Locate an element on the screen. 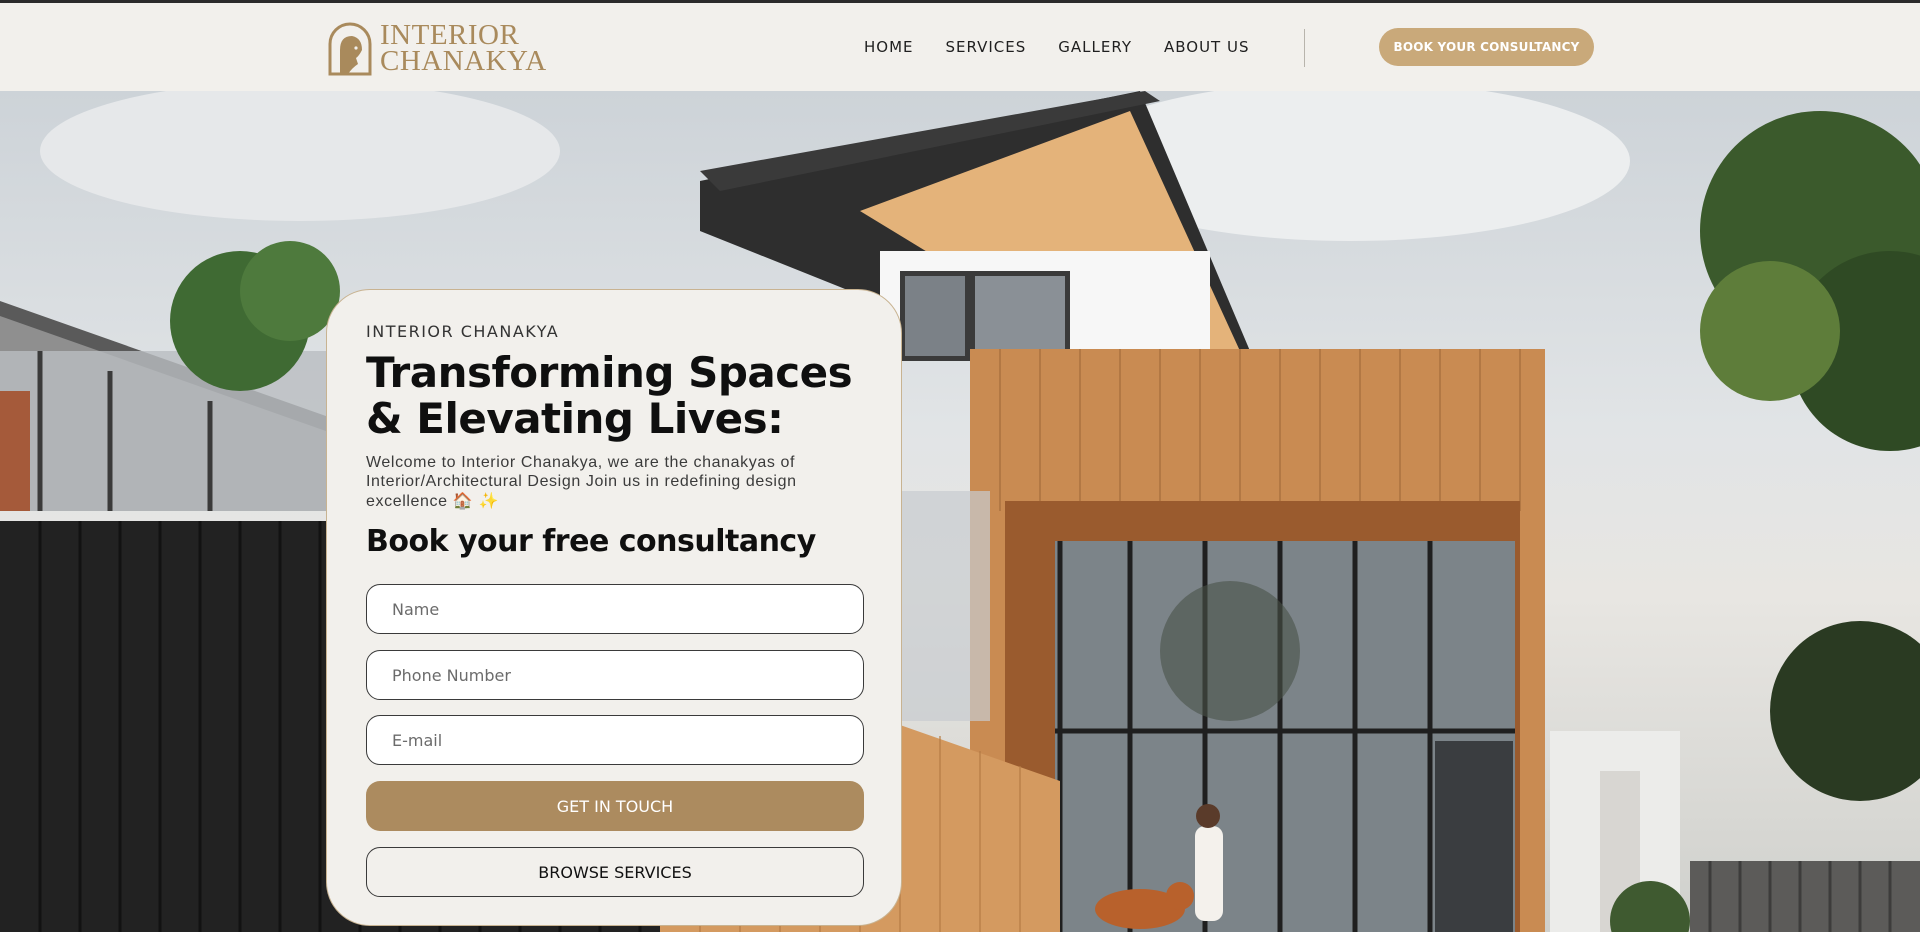 This screenshot has width=1920, height=932. name-input is located at coordinates (615, 609).